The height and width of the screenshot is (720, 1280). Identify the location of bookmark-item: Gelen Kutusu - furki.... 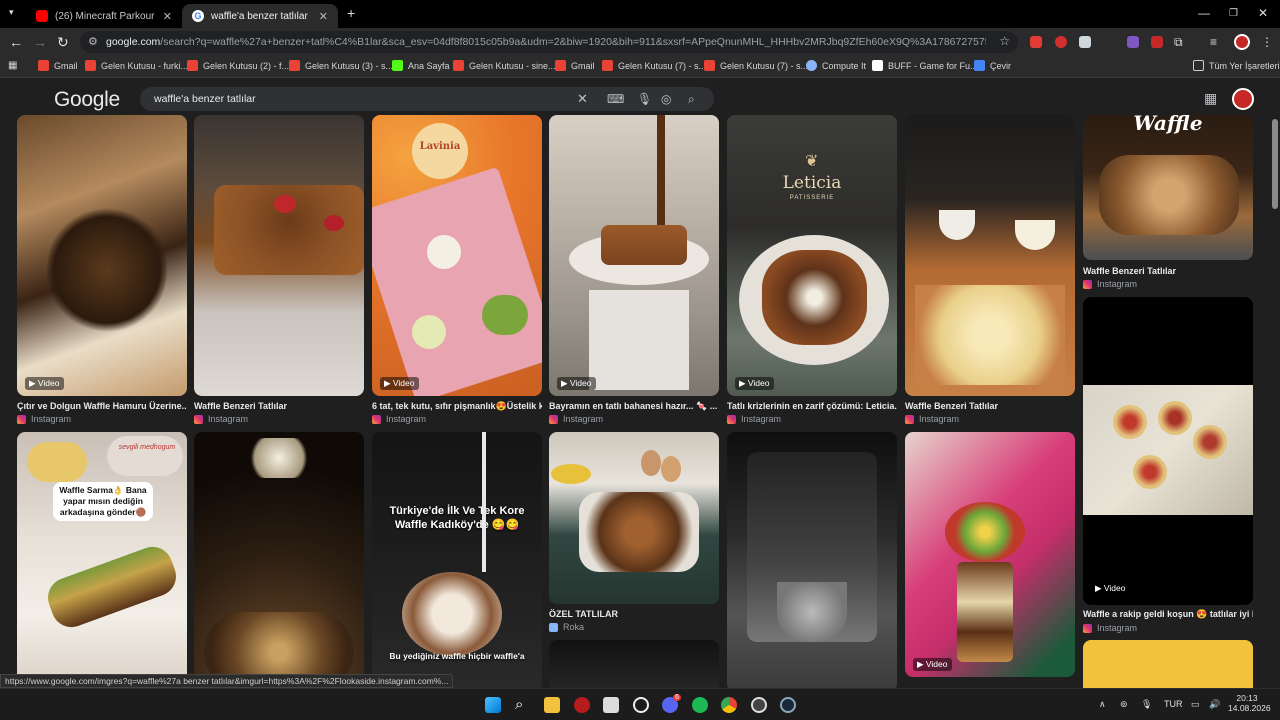
(136, 65).